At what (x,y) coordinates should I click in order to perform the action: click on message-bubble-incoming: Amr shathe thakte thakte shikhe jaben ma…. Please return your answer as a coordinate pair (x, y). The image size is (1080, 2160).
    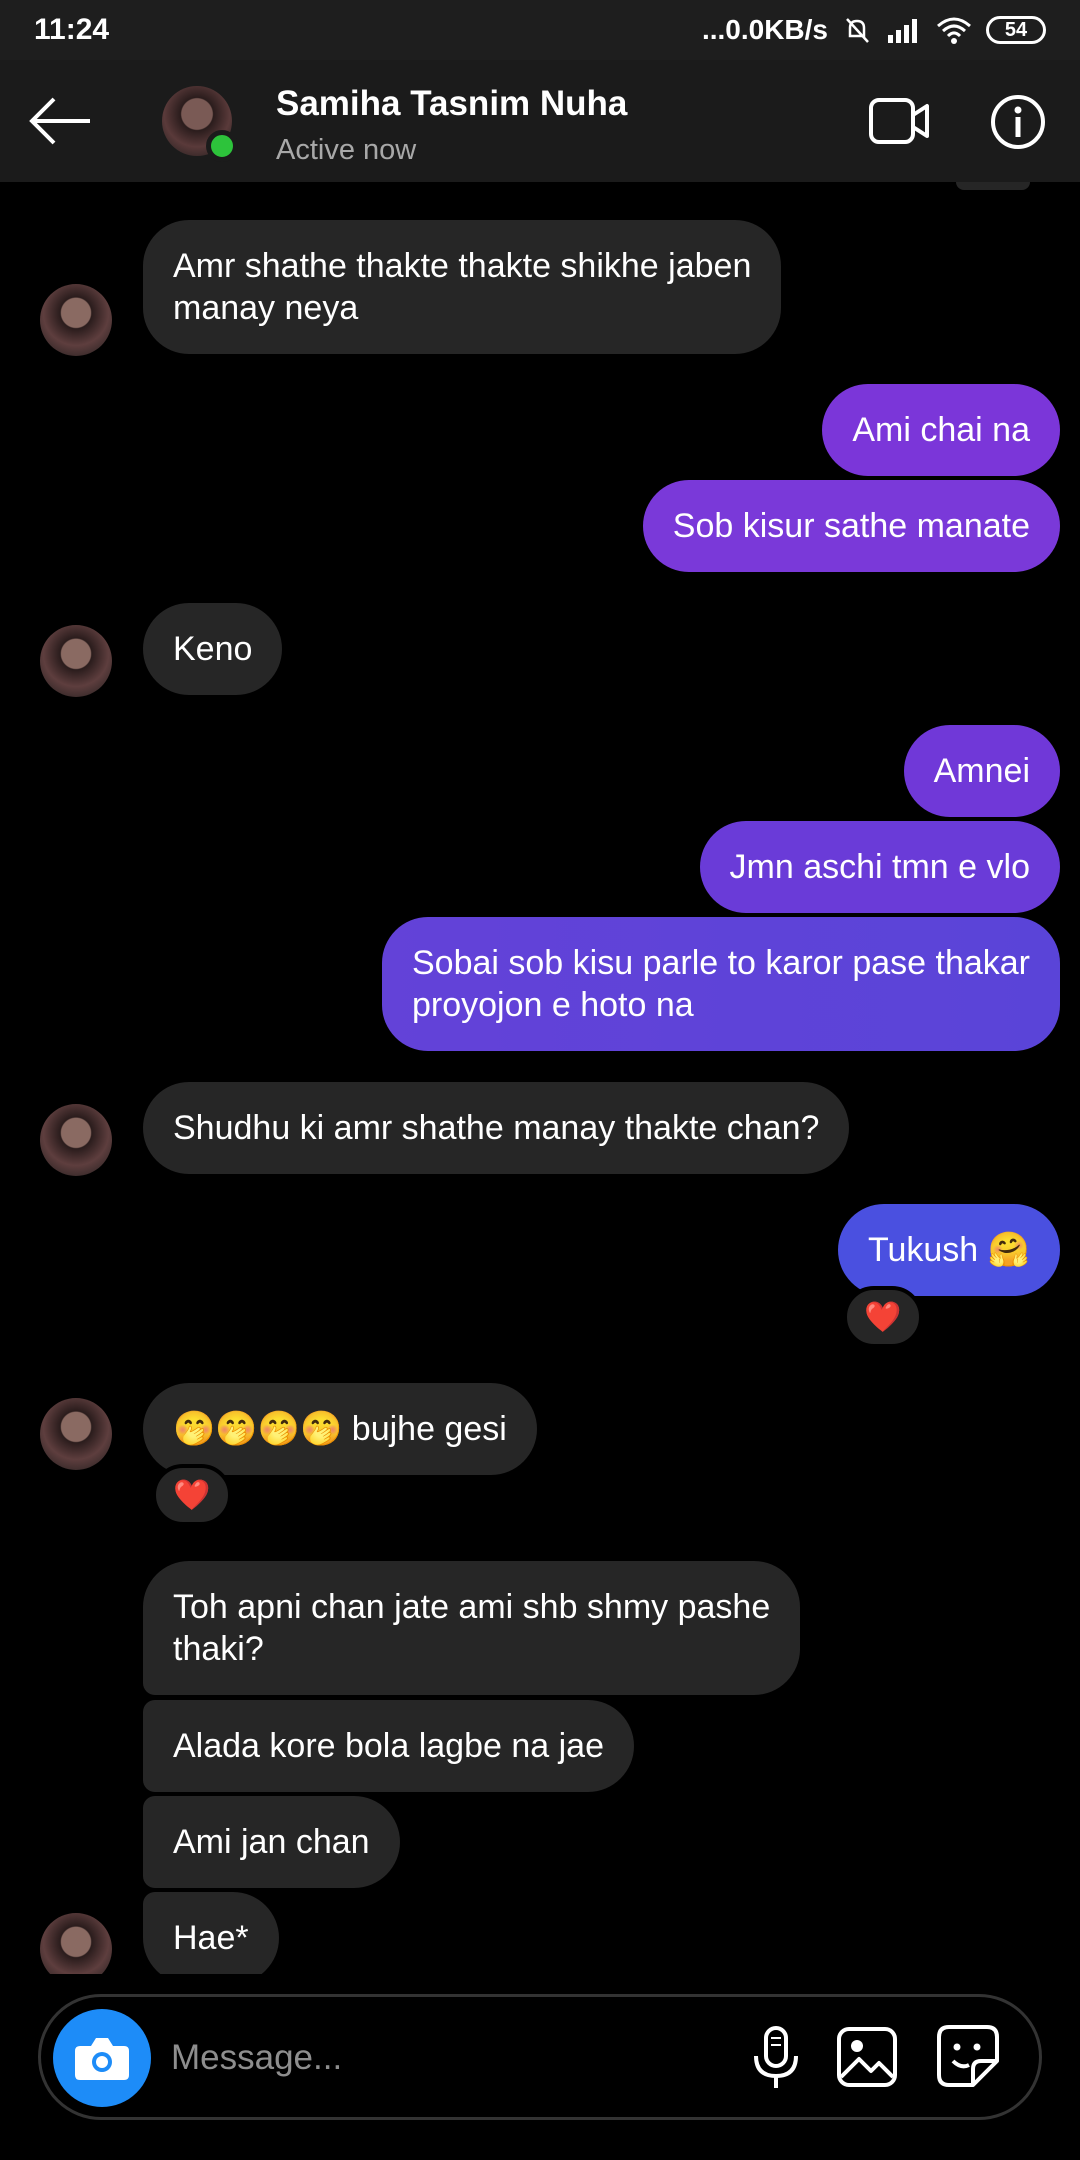
    Looking at the image, I should click on (462, 287).